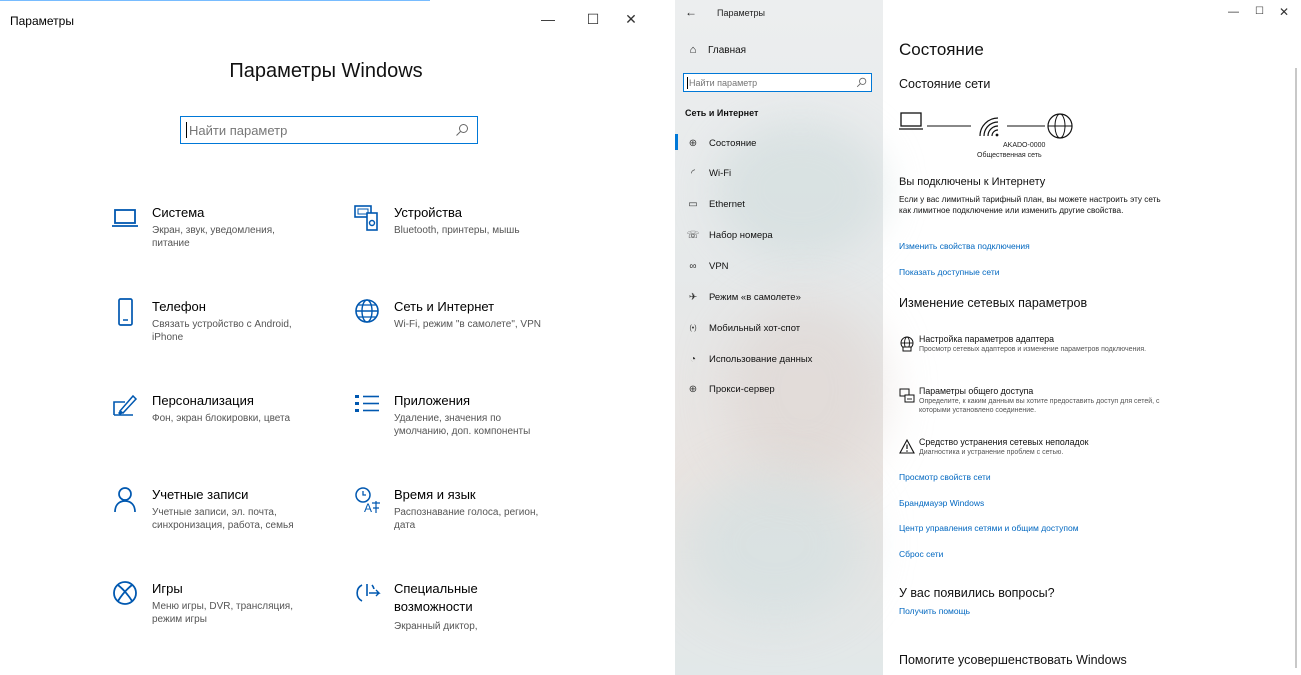 This screenshot has height=675, width=1301. I want to click on tile-accessibility: Специальные возможности Экранный диктор,, so click(470, 615).